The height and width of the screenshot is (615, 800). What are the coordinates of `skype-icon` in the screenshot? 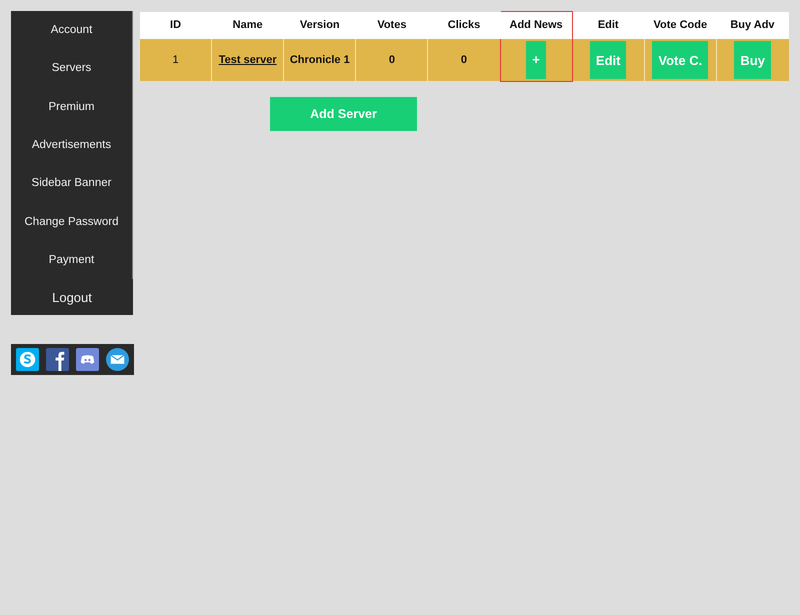 It's located at (28, 360).